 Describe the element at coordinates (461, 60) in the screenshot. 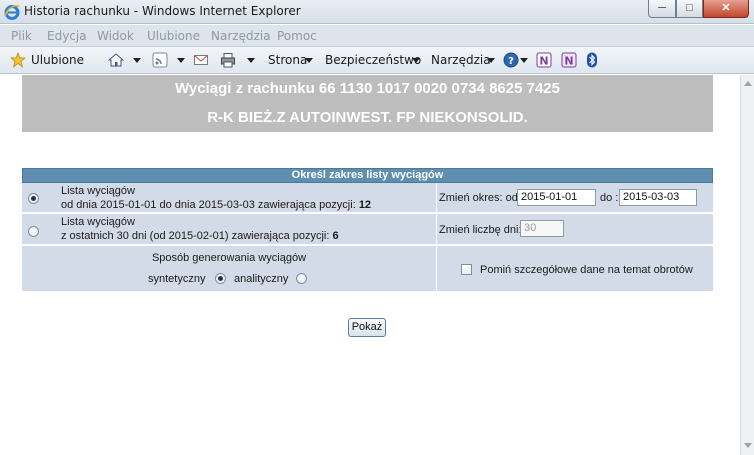

I see `tools-menu-button: Narzędzia` at that location.